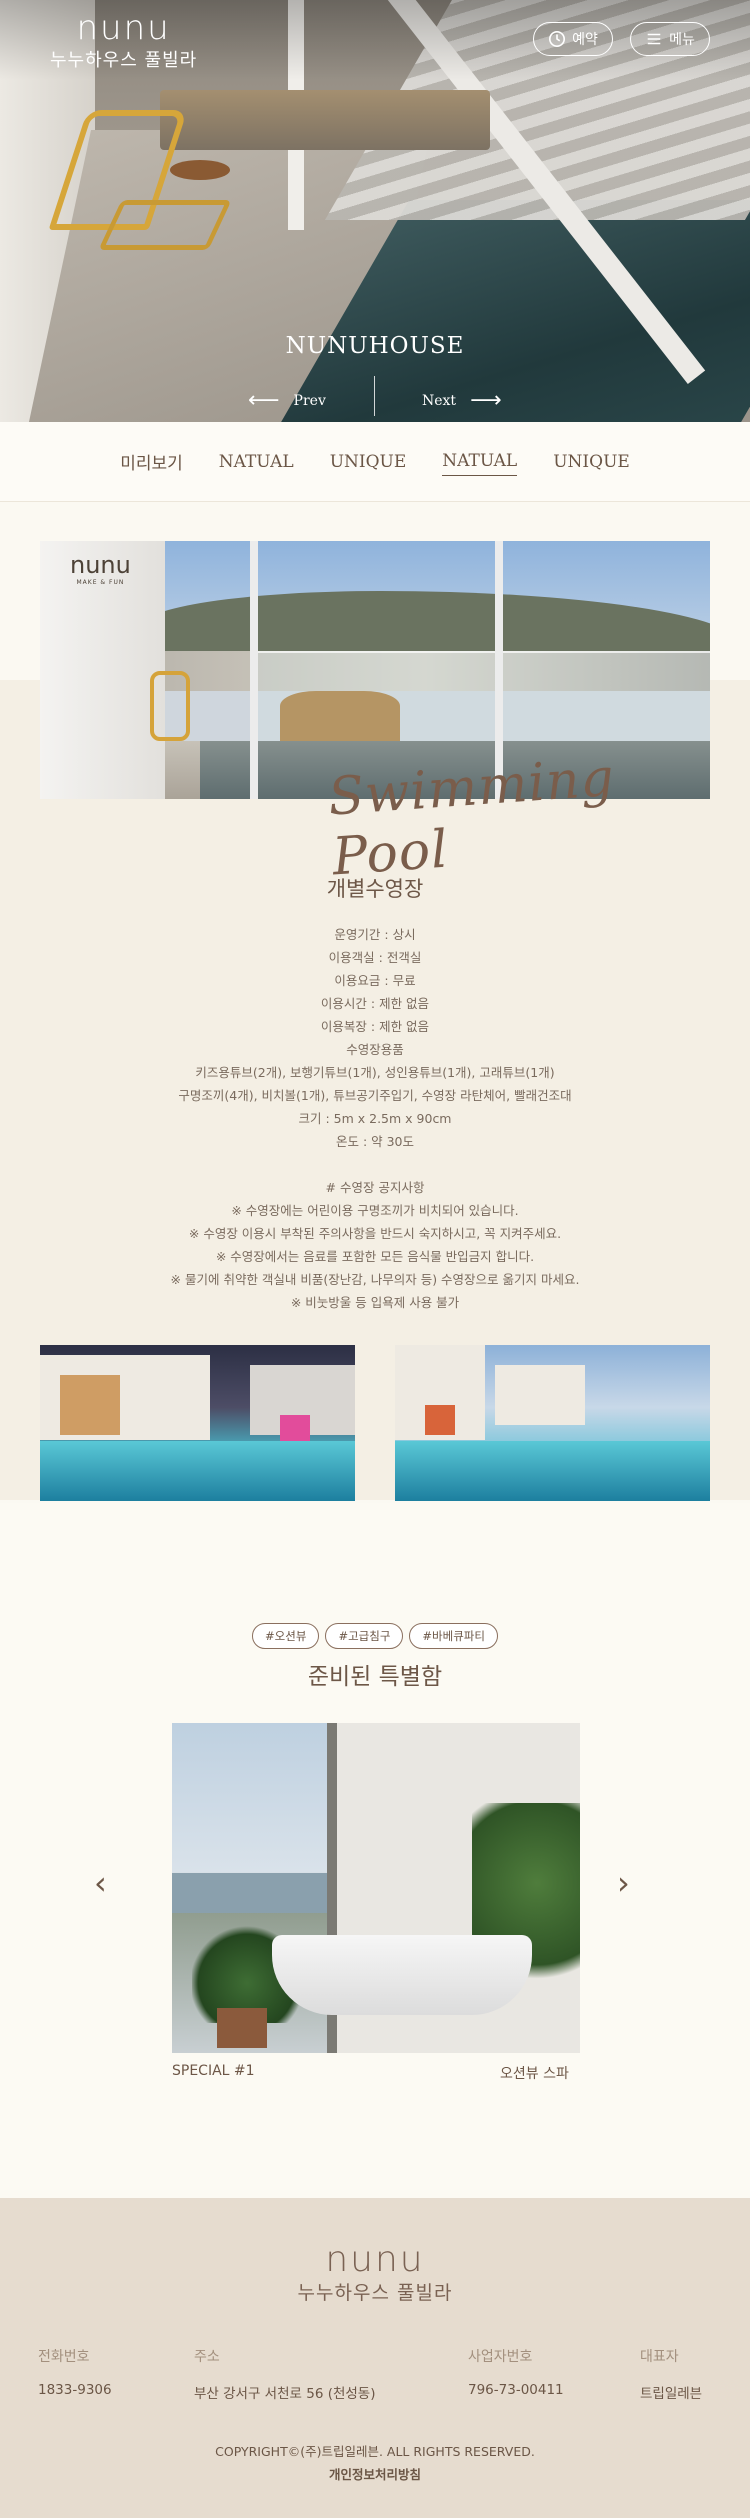 The height and width of the screenshot is (2518, 750). I want to click on hamburger-icon, so click(654, 39).